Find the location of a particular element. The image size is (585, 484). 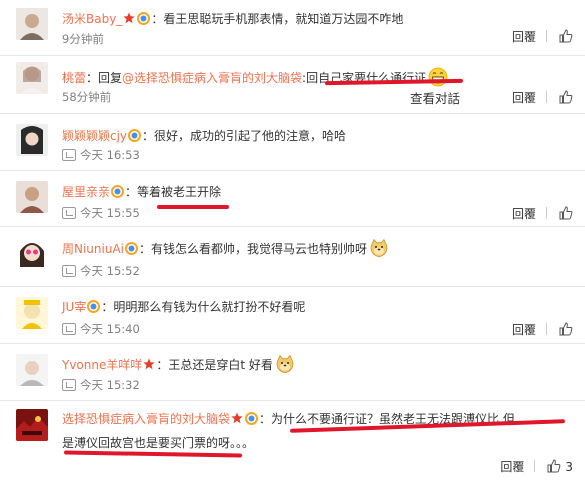

comment-item: 周NiuniuAi ：有钱怎么看都帅，我觉得马云也特别帅呀 今天 15:52 is located at coordinates (292, 256).